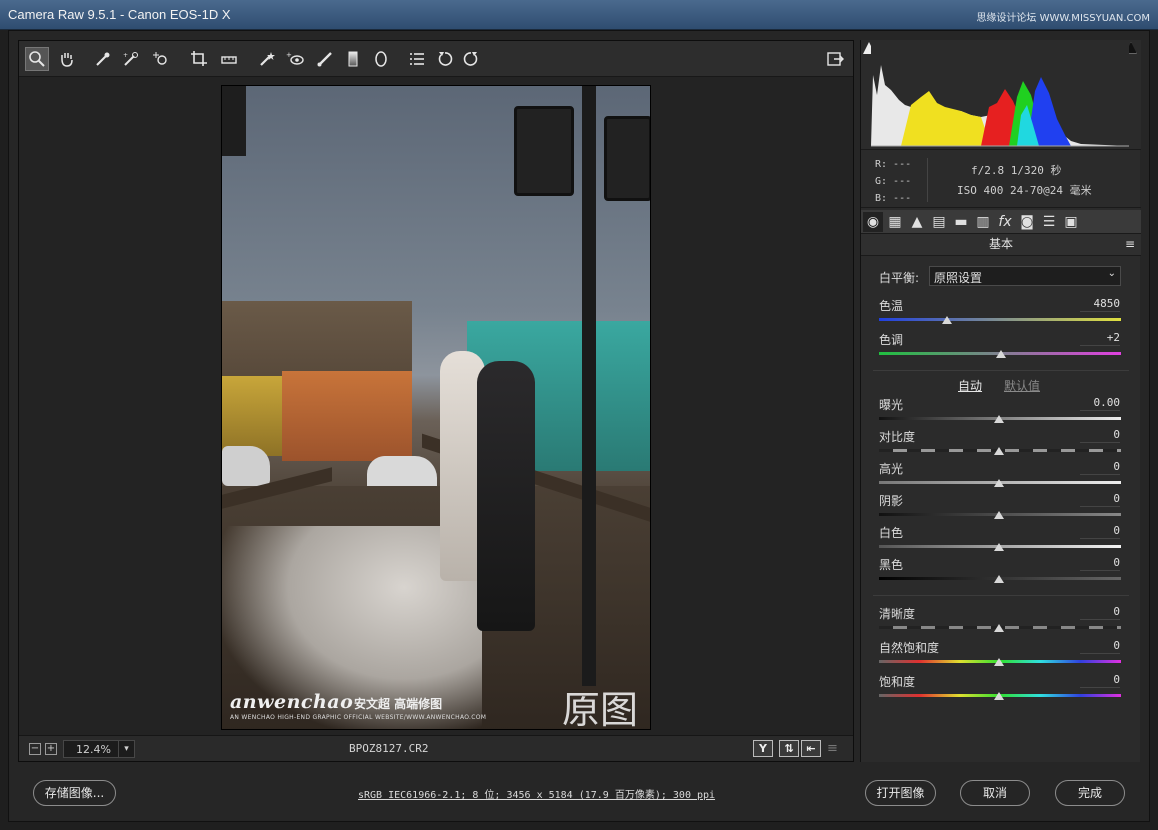 This screenshot has height=830, width=1158. Describe the element at coordinates (1100, 338) in the screenshot. I see `tint-value: +2` at that location.